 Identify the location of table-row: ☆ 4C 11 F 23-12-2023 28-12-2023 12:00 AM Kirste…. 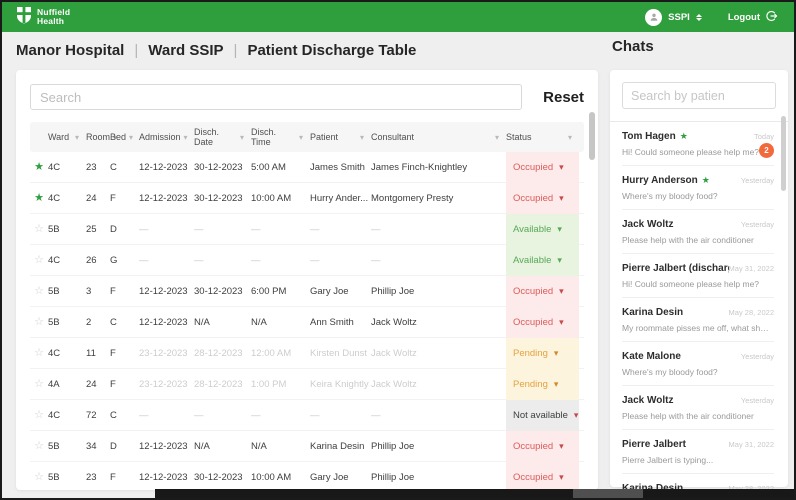
(307, 353).